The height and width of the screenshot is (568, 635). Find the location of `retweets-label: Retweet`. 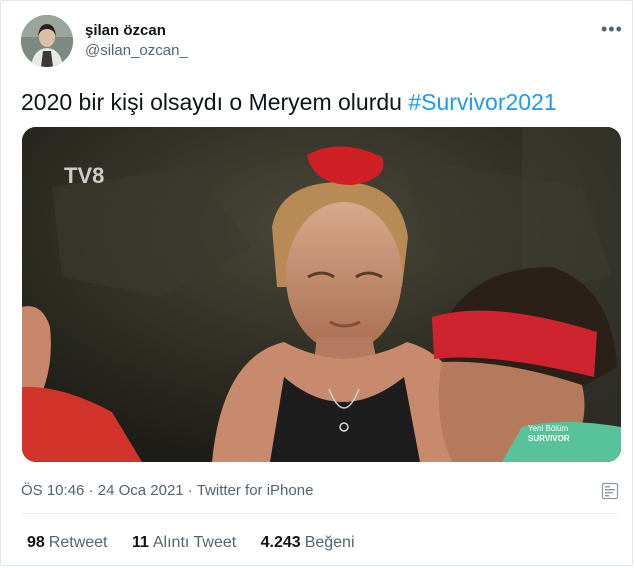

retweets-label: Retweet is located at coordinates (78, 542).